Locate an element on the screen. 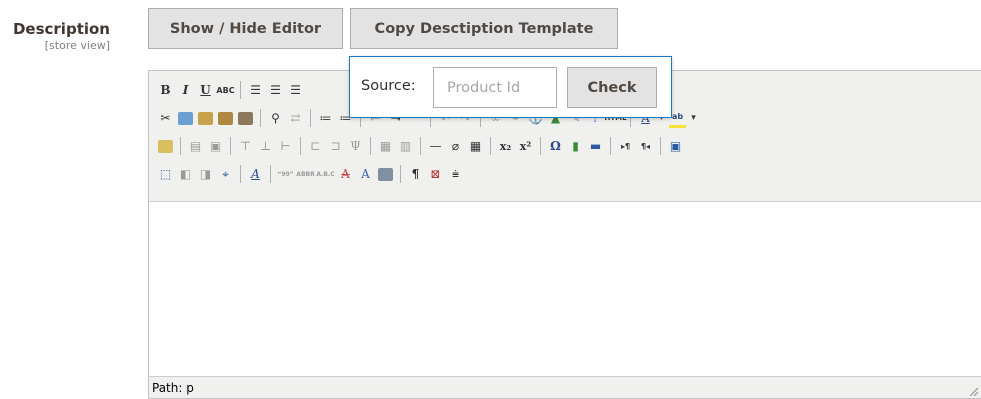  element-path: Path: p is located at coordinates (173, 388).